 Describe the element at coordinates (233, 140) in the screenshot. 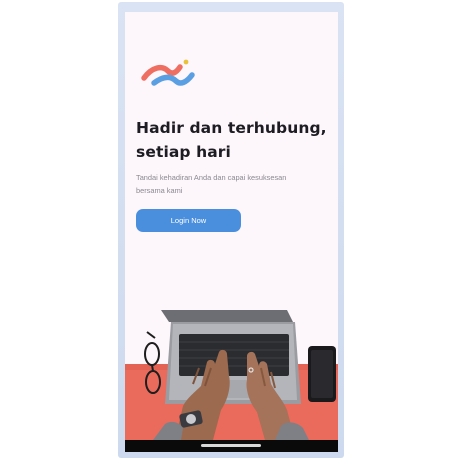

I see `page-headline: Hadir dan terhubung, setiap hari` at that location.